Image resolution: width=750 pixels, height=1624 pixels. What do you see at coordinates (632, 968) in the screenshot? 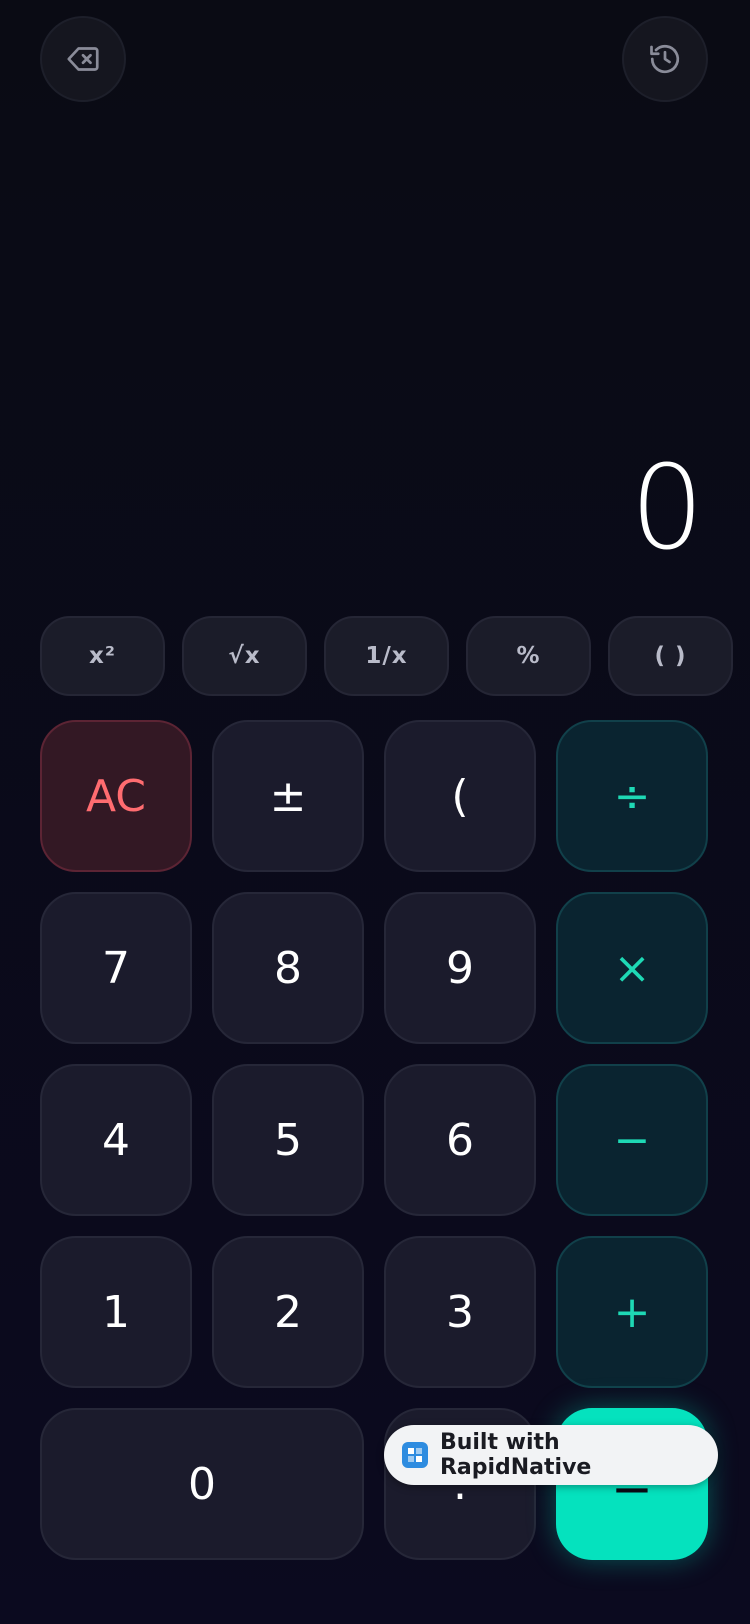
I see `multiply-button: ×` at bounding box center [632, 968].